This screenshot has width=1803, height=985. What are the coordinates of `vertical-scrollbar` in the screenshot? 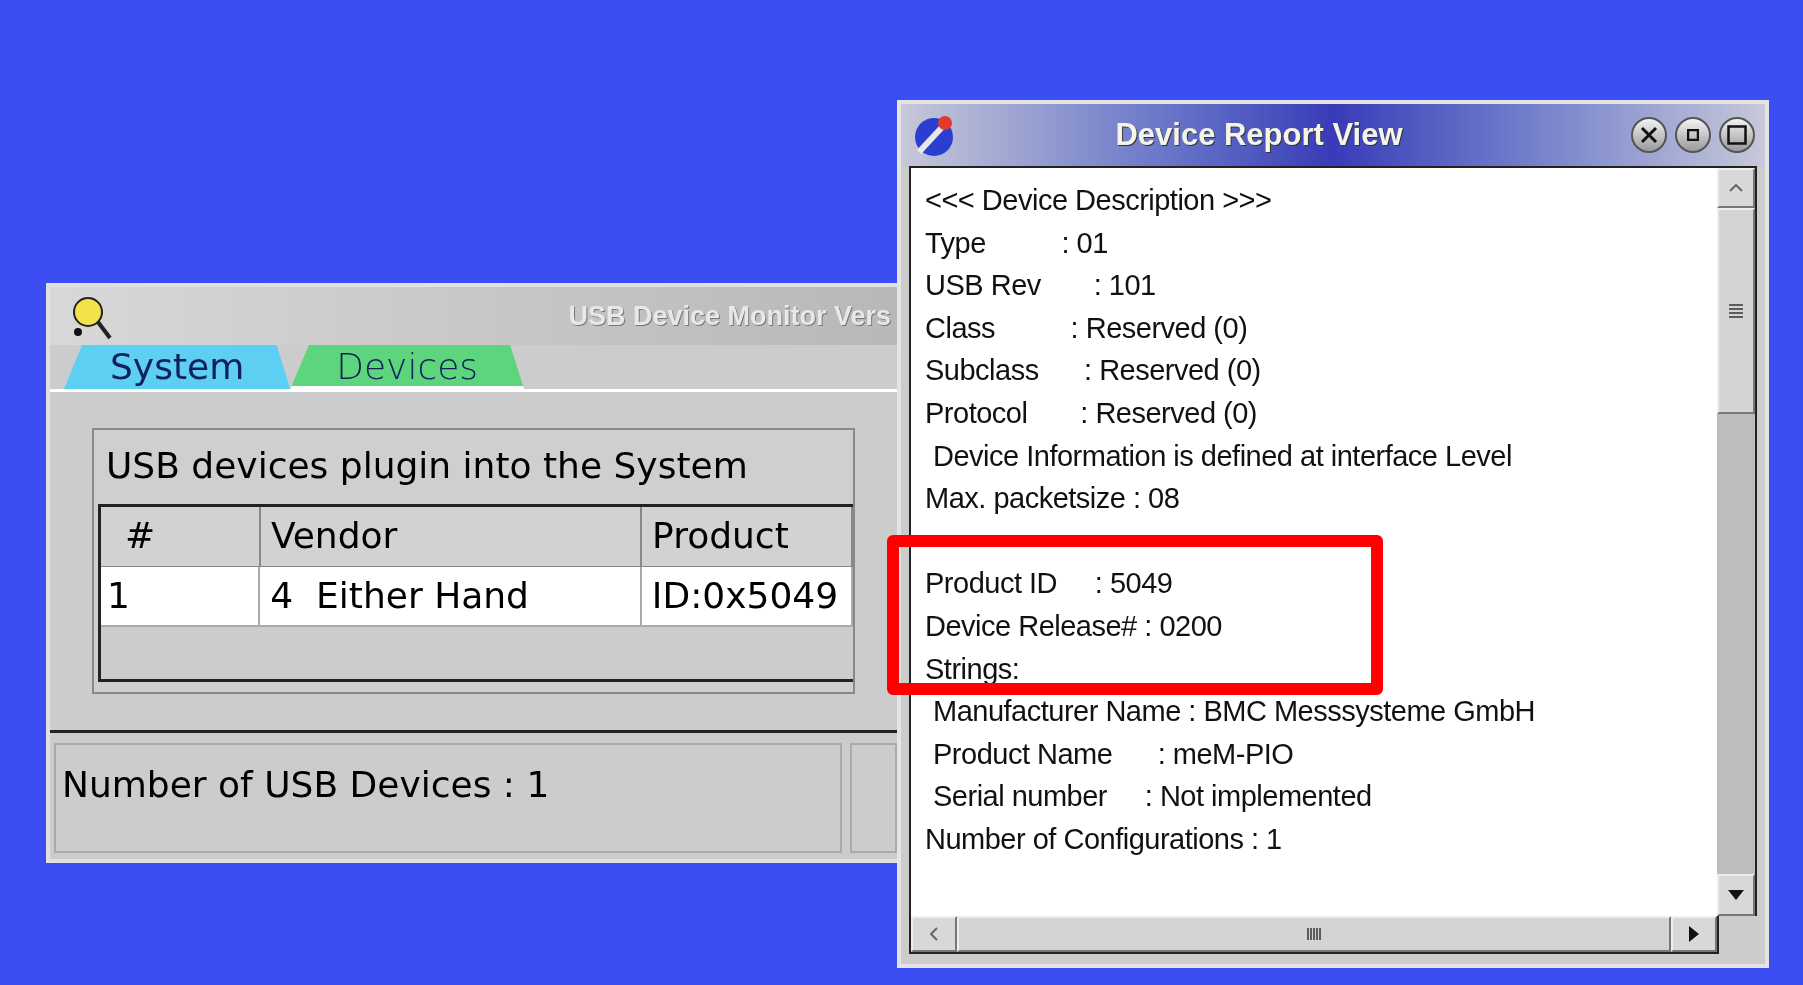 It's located at (1736, 542).